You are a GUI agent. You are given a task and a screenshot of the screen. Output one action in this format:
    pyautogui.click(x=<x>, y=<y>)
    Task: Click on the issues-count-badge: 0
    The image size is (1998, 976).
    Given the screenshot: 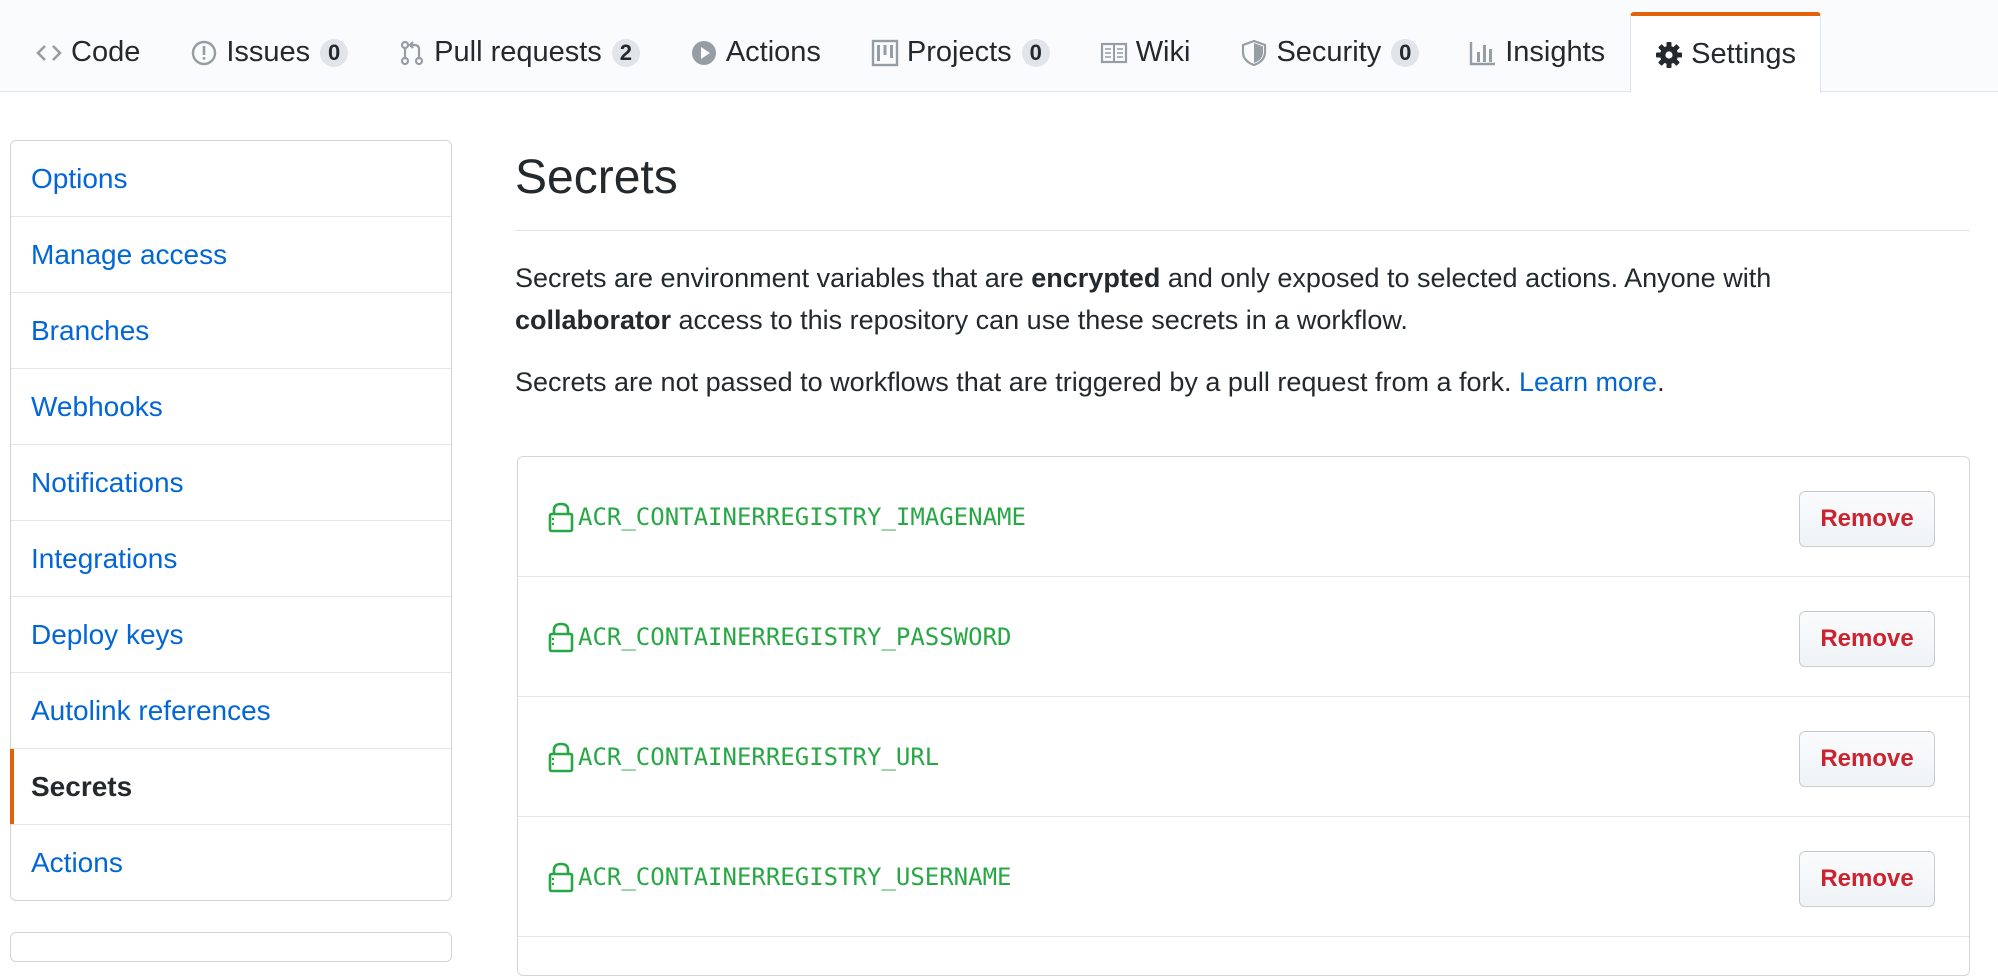 What is the action you would take?
    pyautogui.click(x=334, y=52)
    